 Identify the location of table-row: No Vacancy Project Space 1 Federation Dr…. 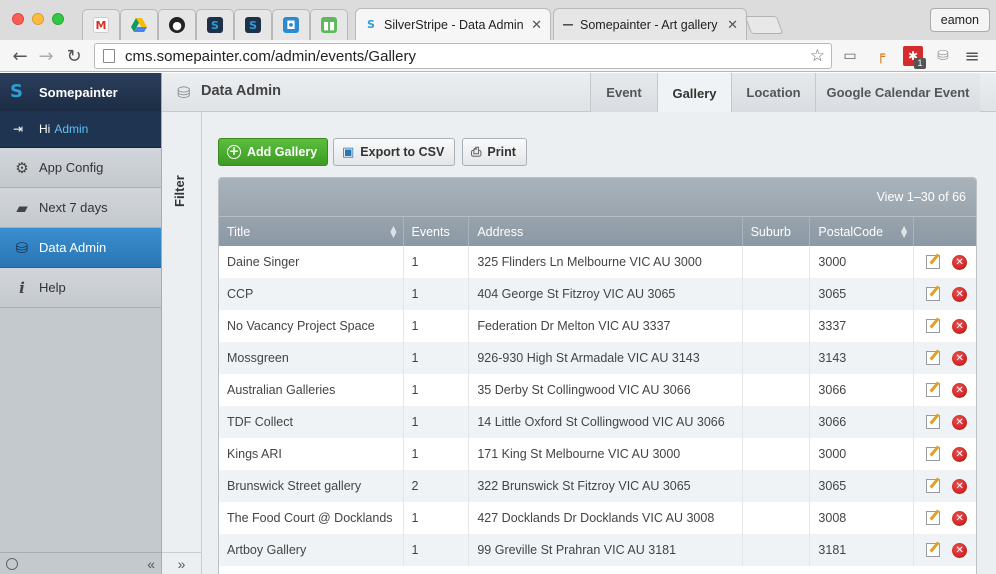
(597, 326).